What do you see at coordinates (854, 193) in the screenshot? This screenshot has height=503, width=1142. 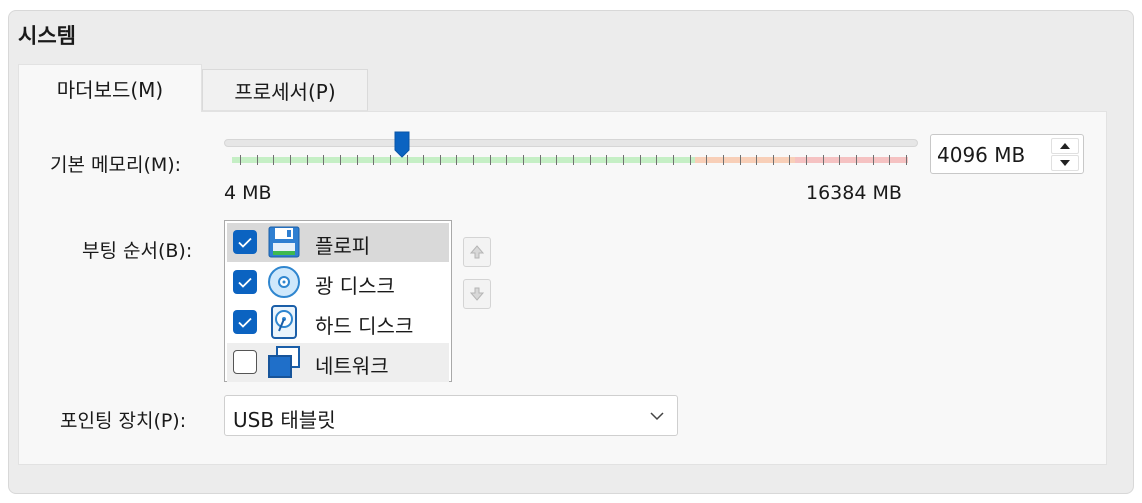 I see `memory-max-label: 16384 MB` at bounding box center [854, 193].